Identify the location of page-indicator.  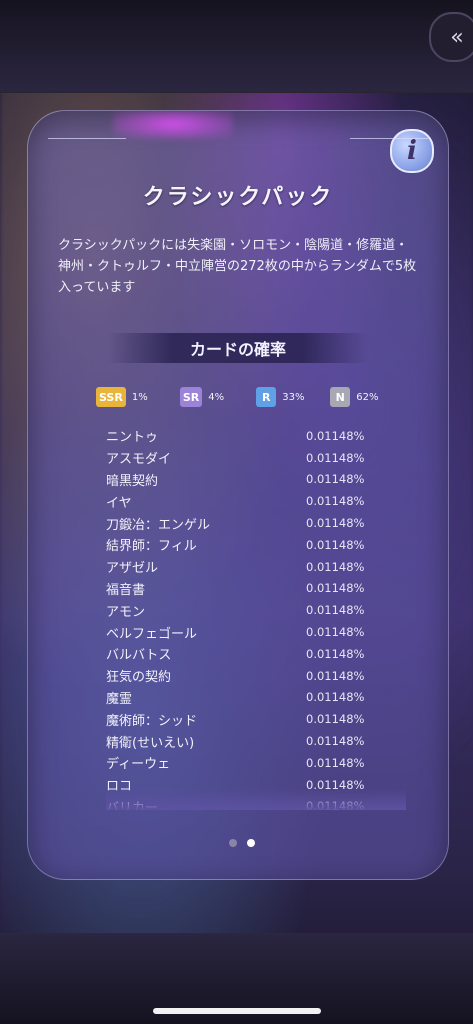
(242, 843).